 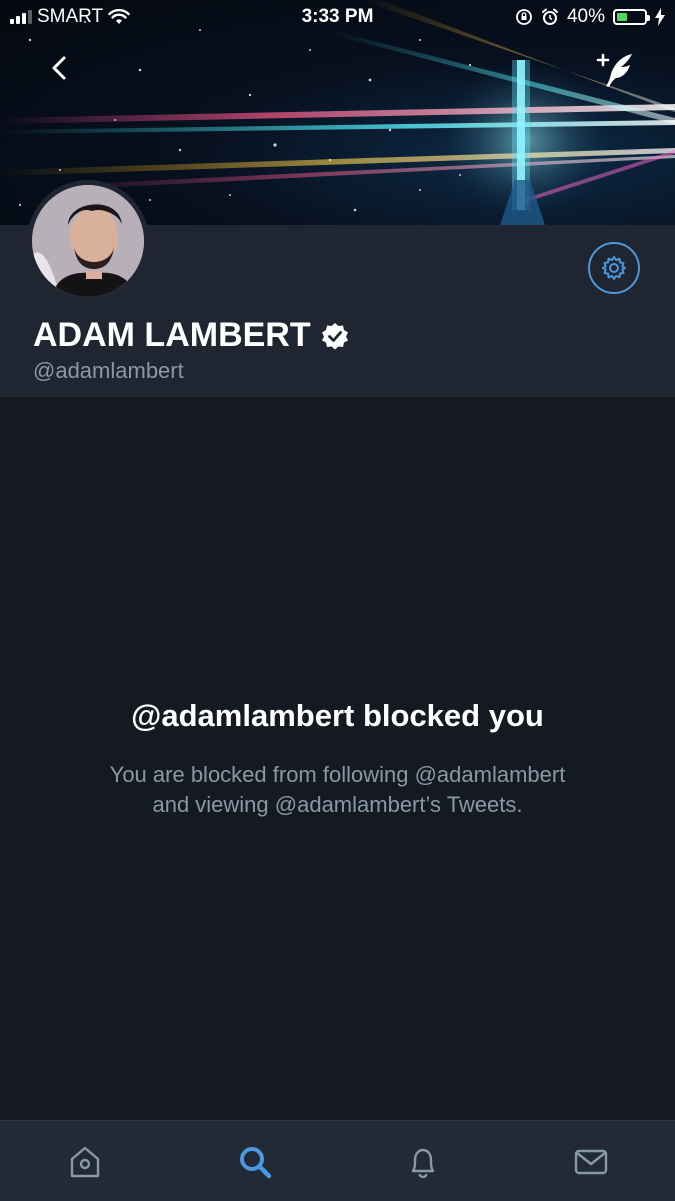 I want to click on gear-icon, so click(x=614, y=268).